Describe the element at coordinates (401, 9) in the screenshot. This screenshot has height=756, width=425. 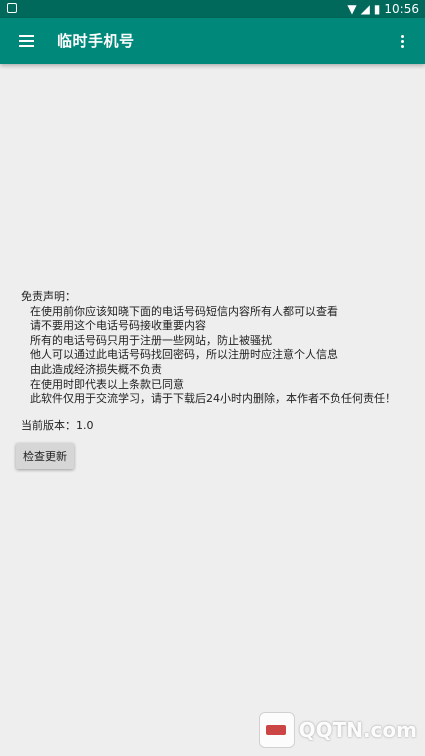
I see `status-time: 10:56` at that location.